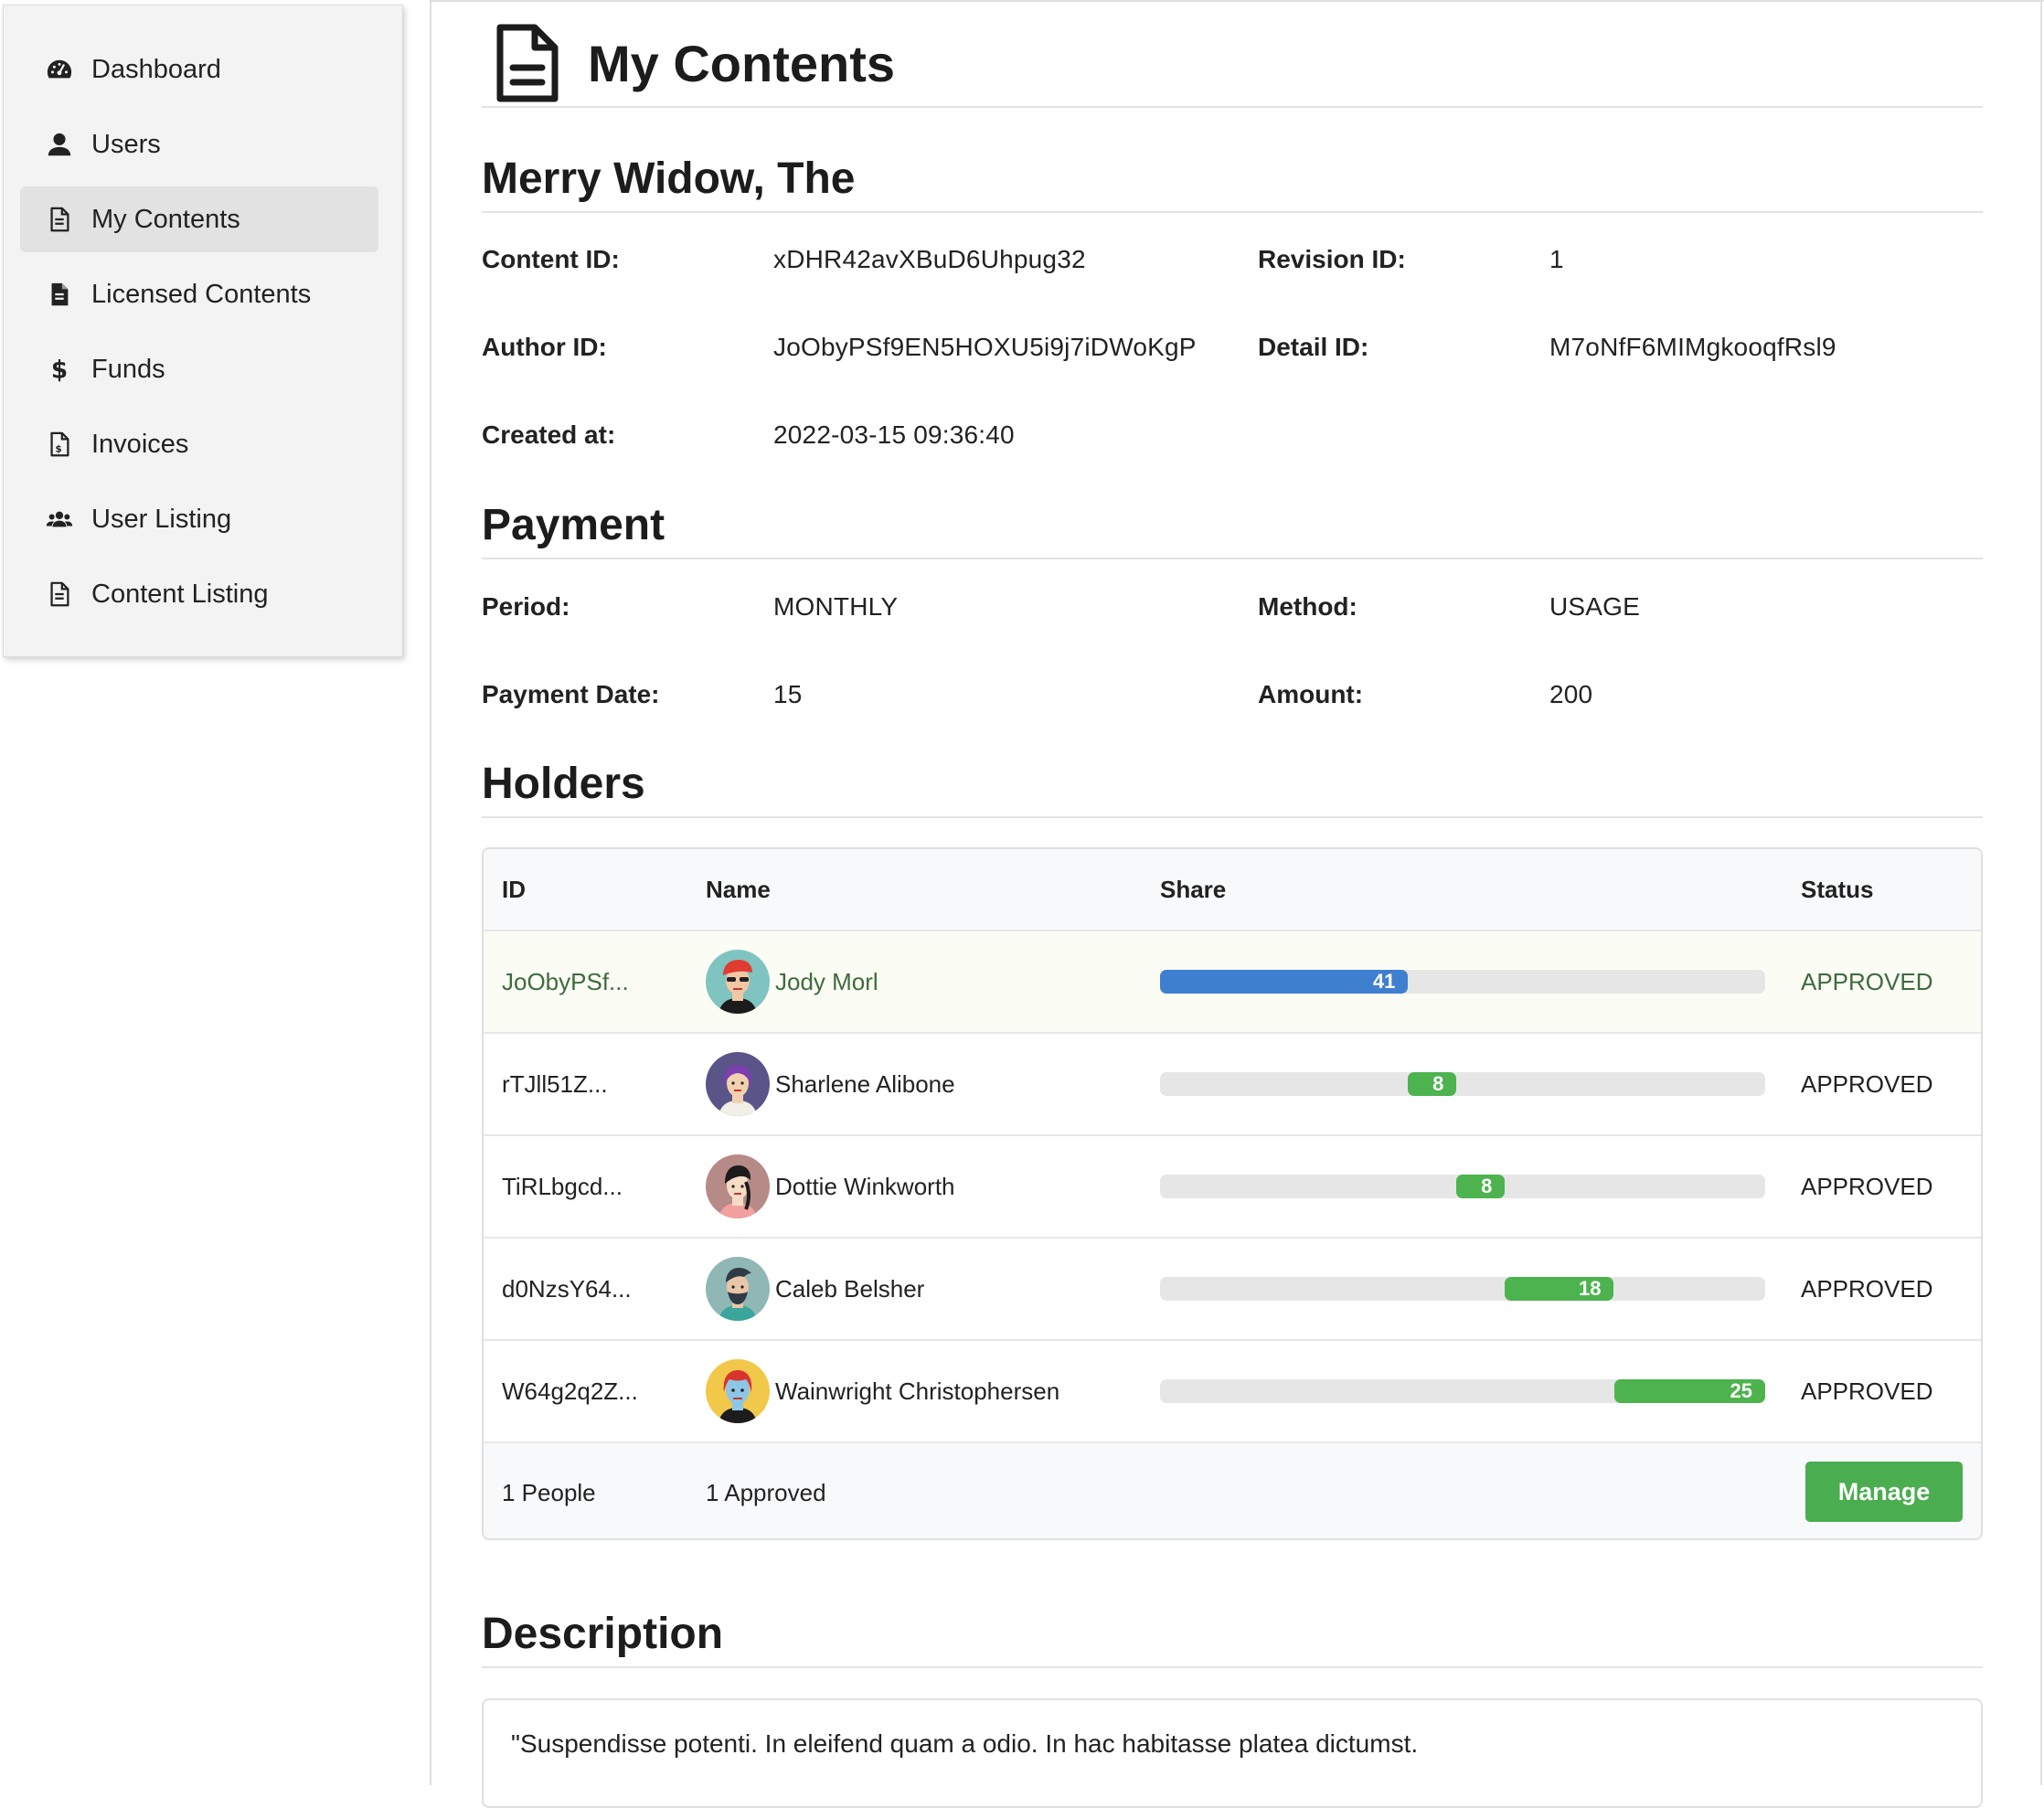 Image resolution: width=2044 pixels, height=1808 pixels. What do you see at coordinates (59, 70) in the screenshot?
I see `gauge-icon` at bounding box center [59, 70].